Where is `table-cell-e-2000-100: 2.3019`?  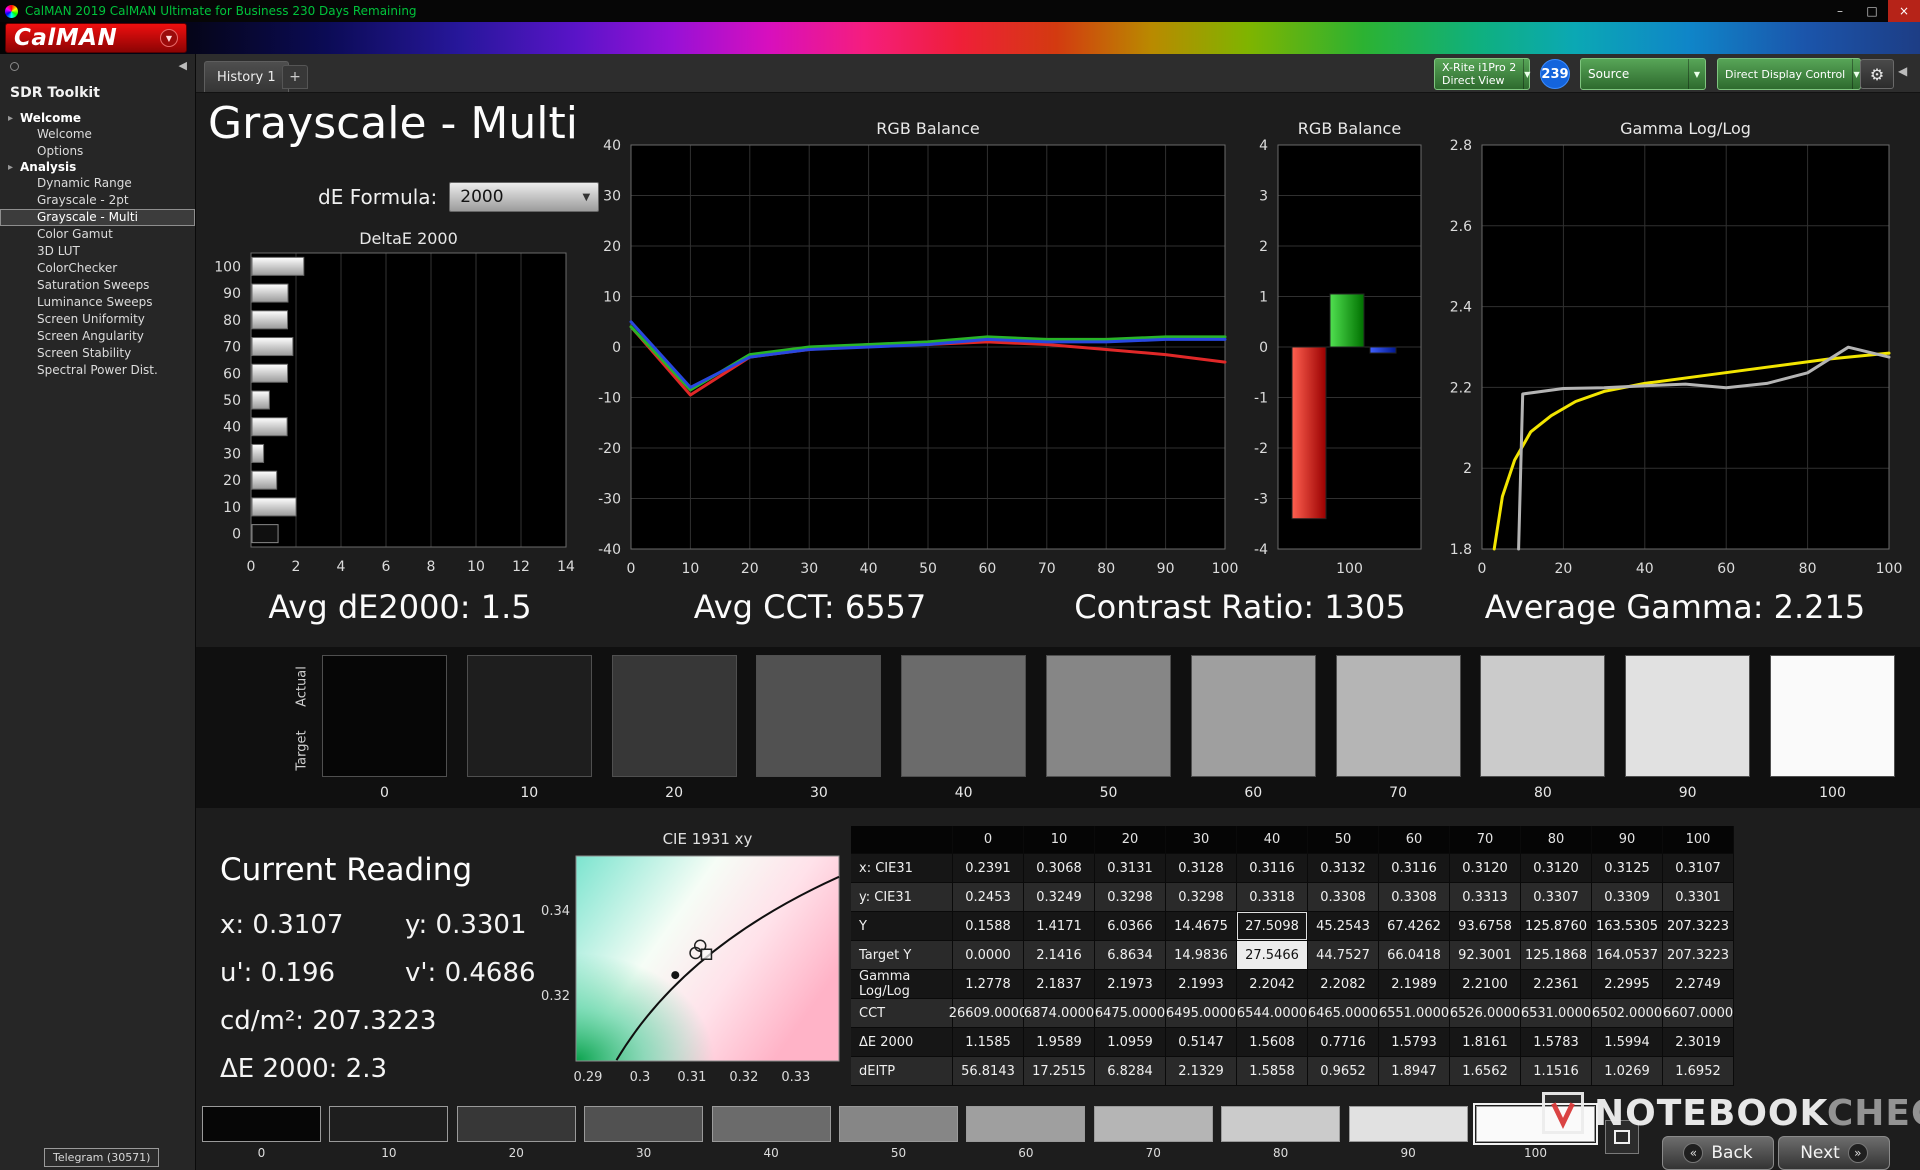 table-cell-e-2000-100: 2.3019 is located at coordinates (1698, 1042).